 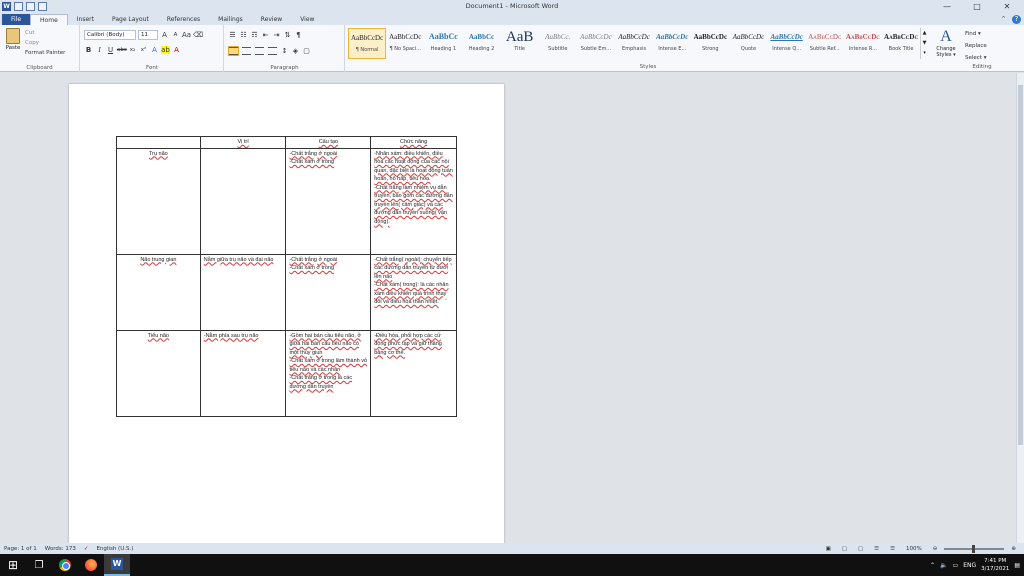 I want to click on outline-view-icon: ☰, so click(x=876, y=549).